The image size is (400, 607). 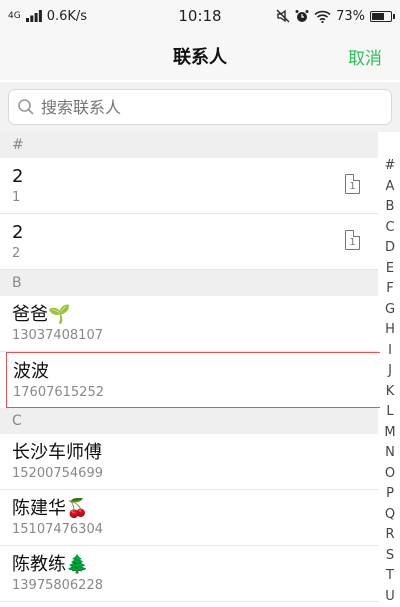 I want to click on contact-name: 爸爸🌱, so click(x=41, y=314).